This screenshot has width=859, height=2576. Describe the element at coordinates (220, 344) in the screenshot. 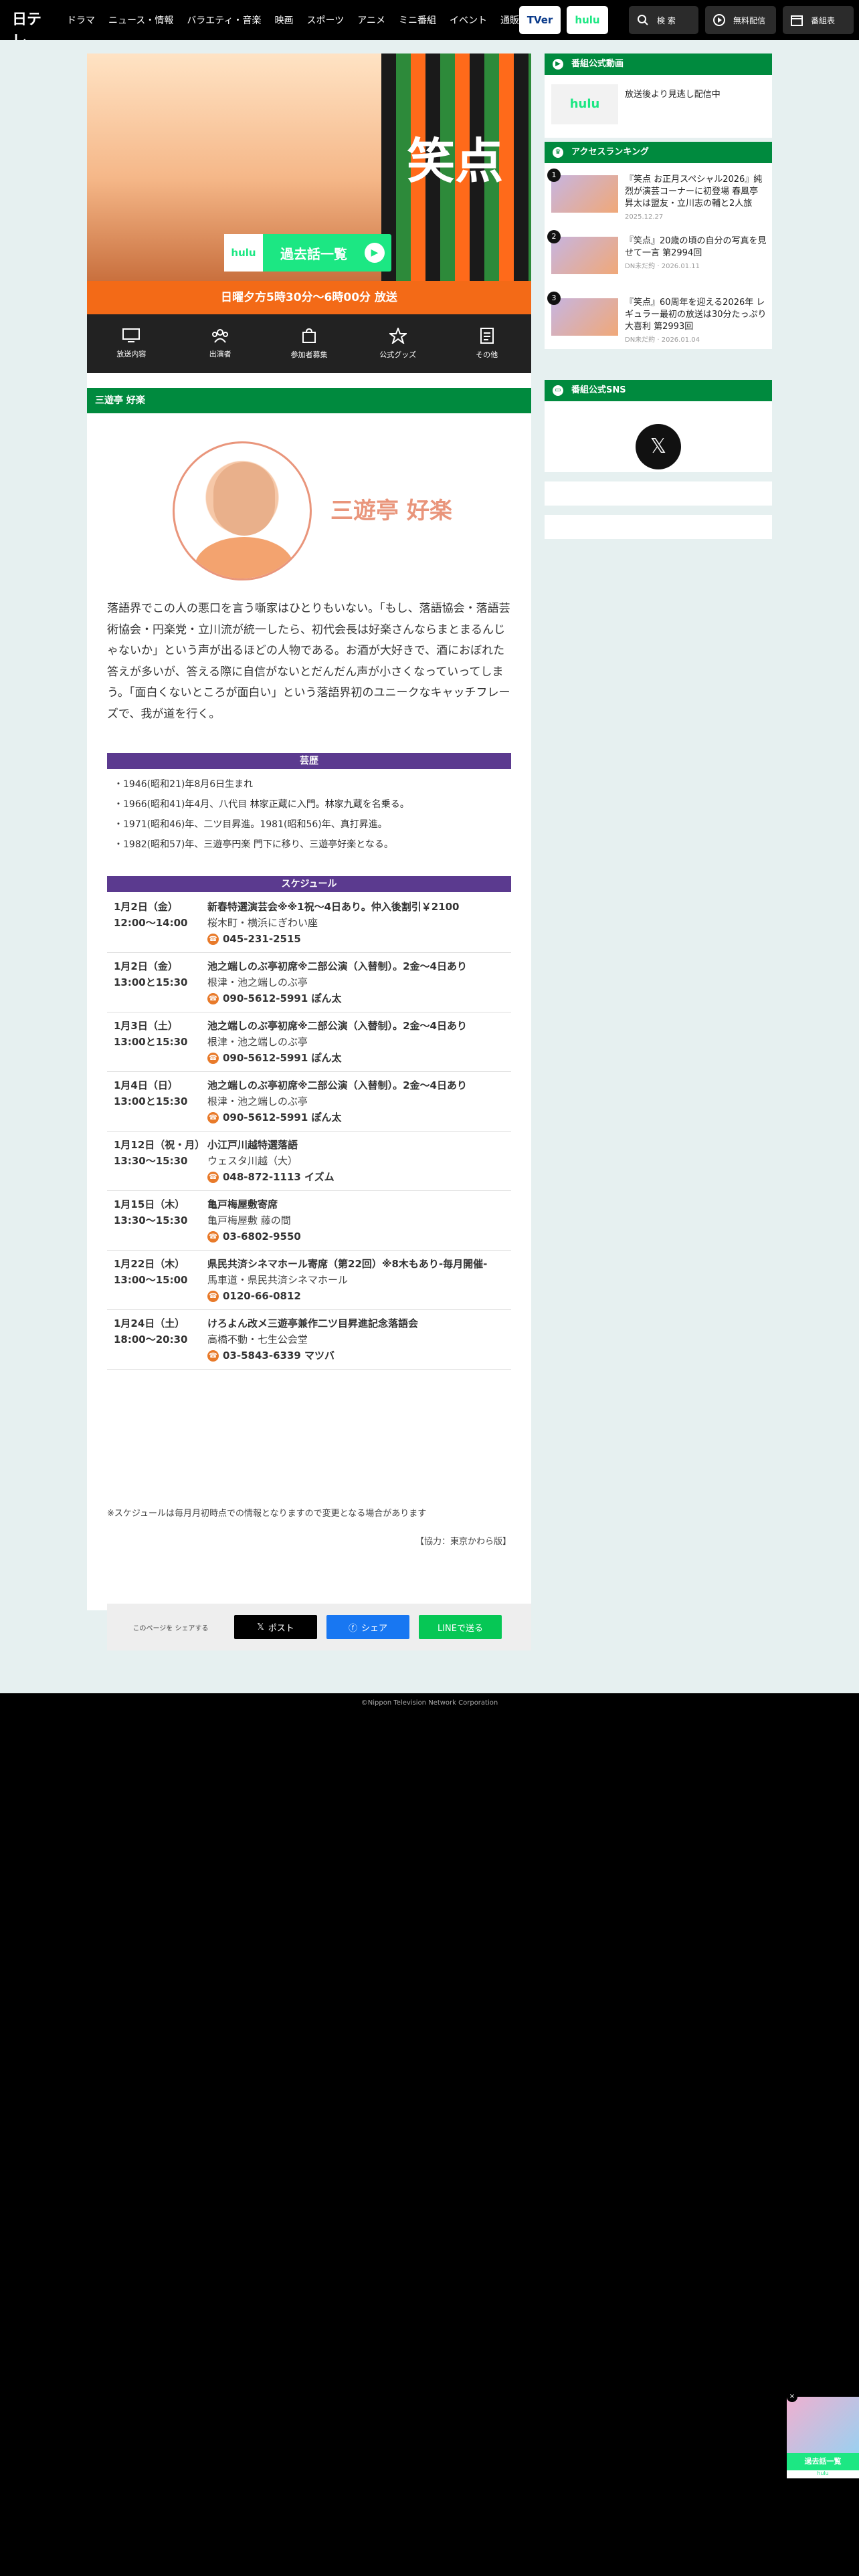

I see `subnav-cast: 出演者` at that location.